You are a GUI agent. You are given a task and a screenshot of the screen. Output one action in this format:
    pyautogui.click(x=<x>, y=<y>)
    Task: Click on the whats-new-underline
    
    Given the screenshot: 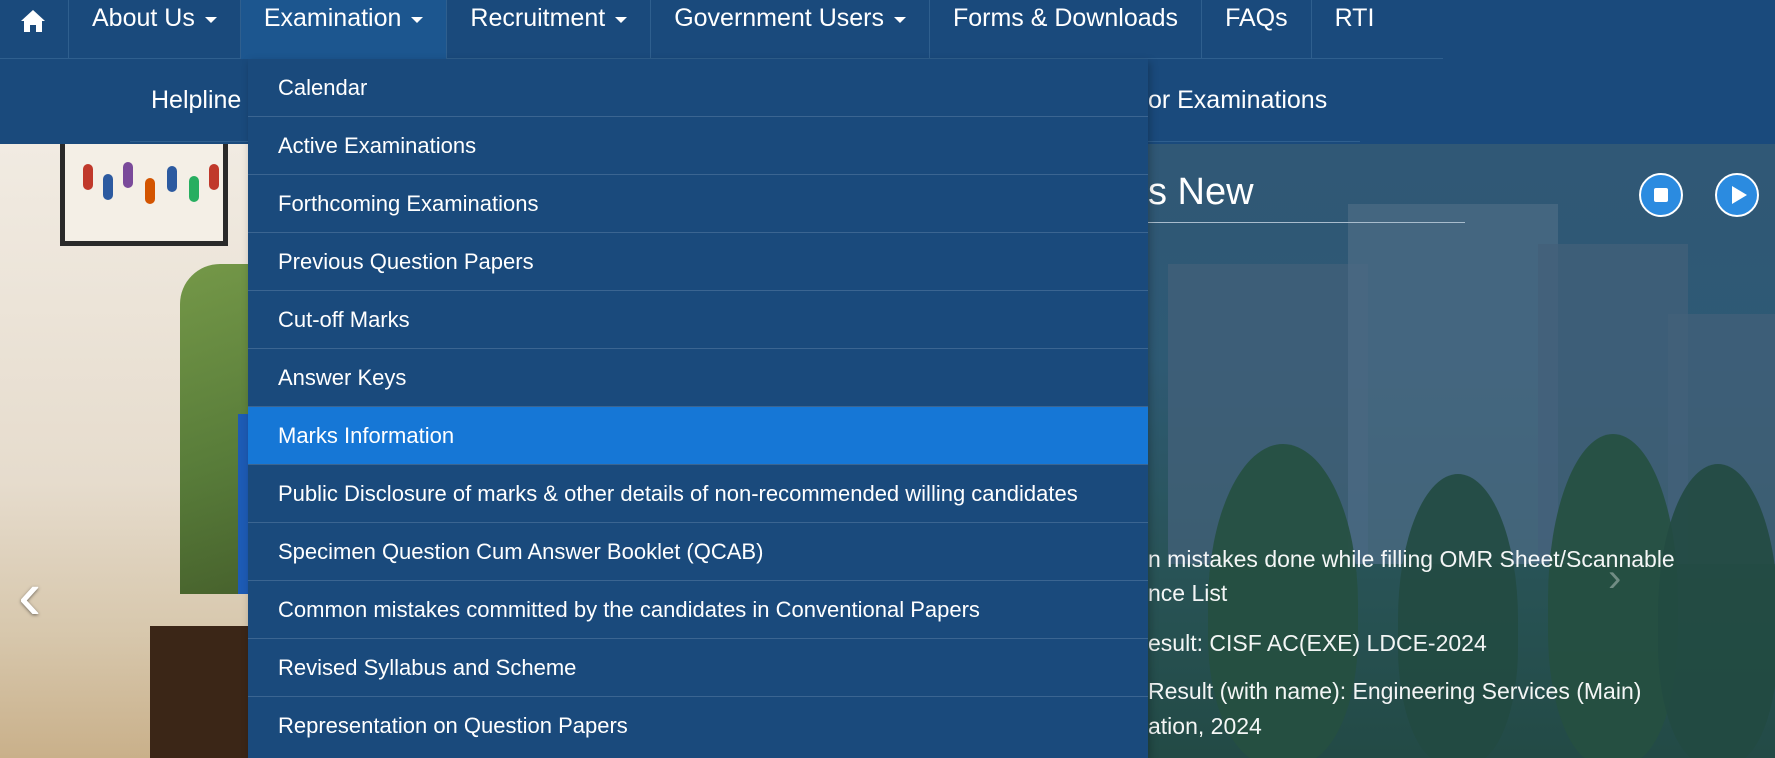 What is the action you would take?
    pyautogui.click(x=1306, y=222)
    